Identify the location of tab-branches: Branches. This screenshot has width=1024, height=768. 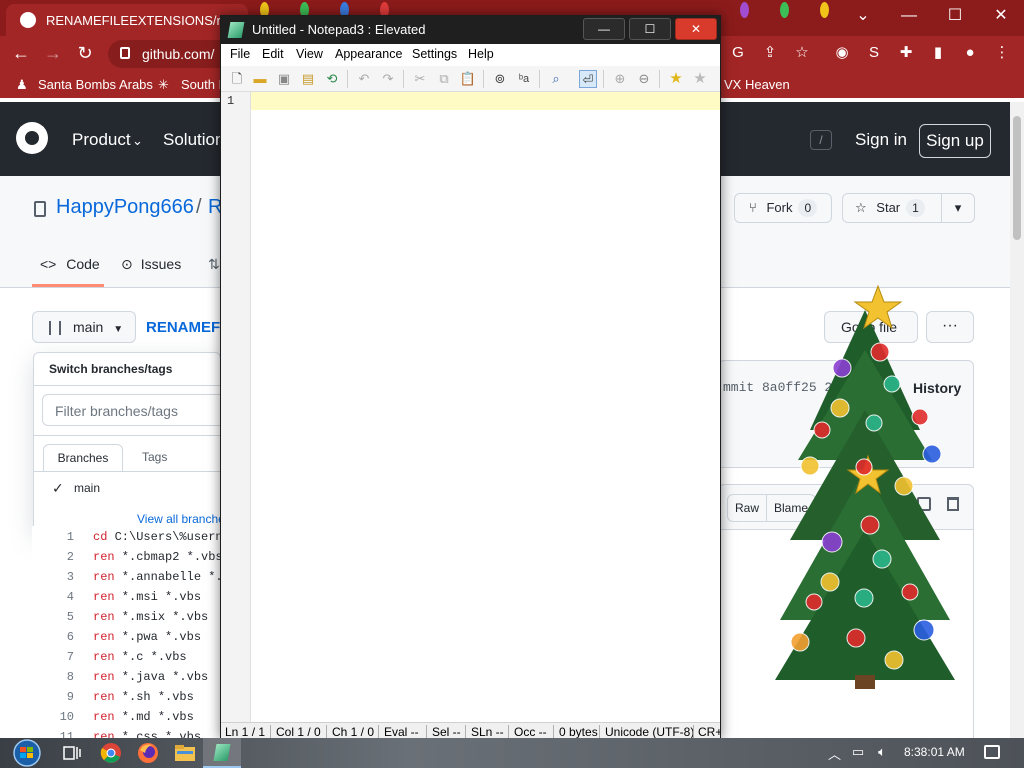
(83, 458).